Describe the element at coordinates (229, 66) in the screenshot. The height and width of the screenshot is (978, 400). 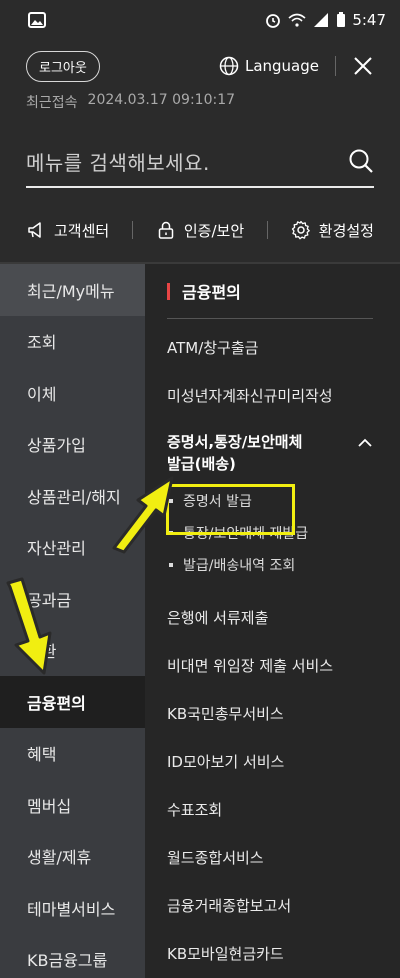
I see `globe-icon` at that location.